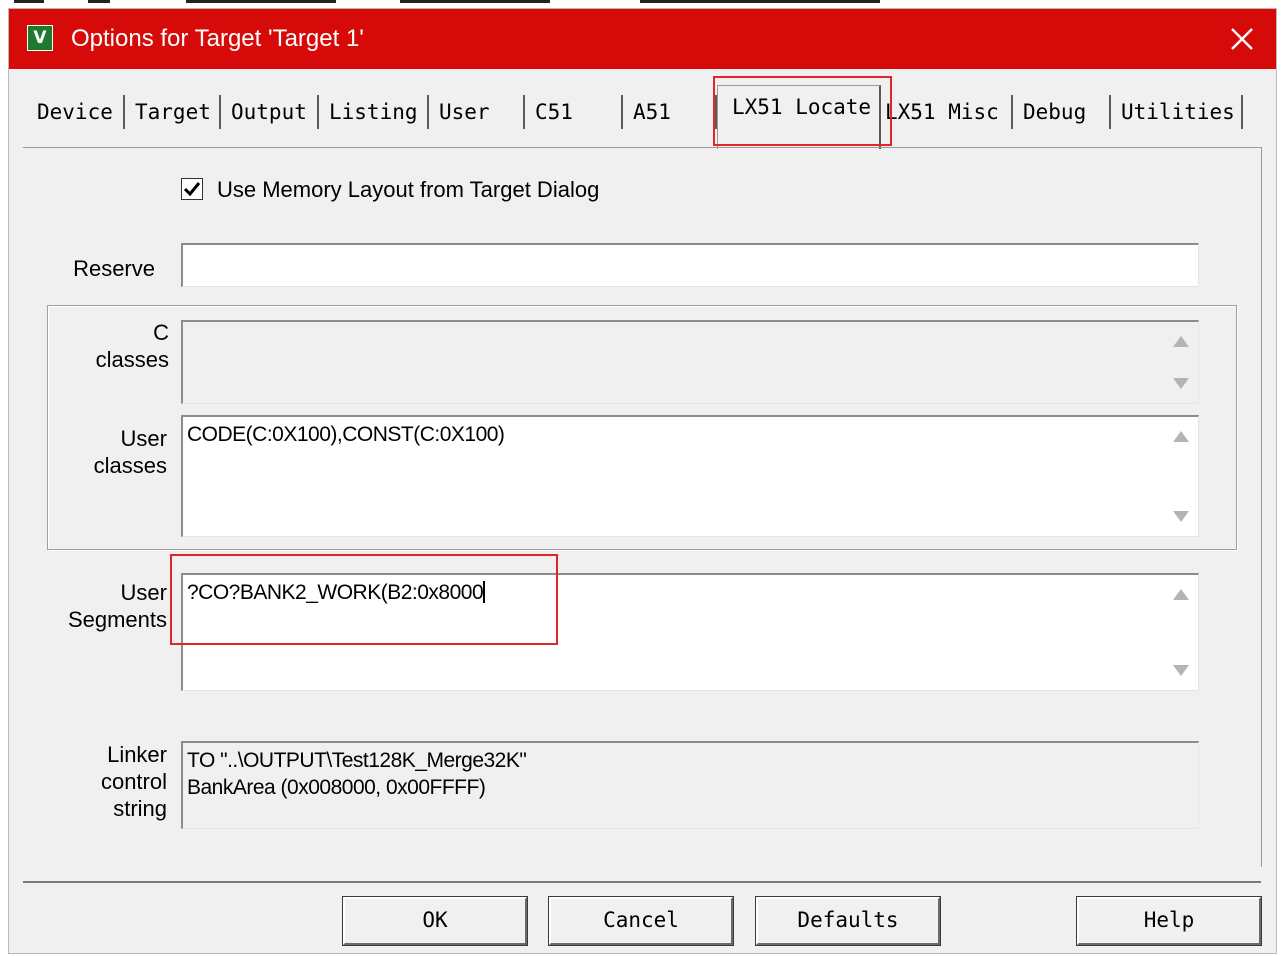 The width and height of the screenshot is (1285, 956). What do you see at coordinates (143, 438) in the screenshot?
I see `user-classes-label-line1: User` at bounding box center [143, 438].